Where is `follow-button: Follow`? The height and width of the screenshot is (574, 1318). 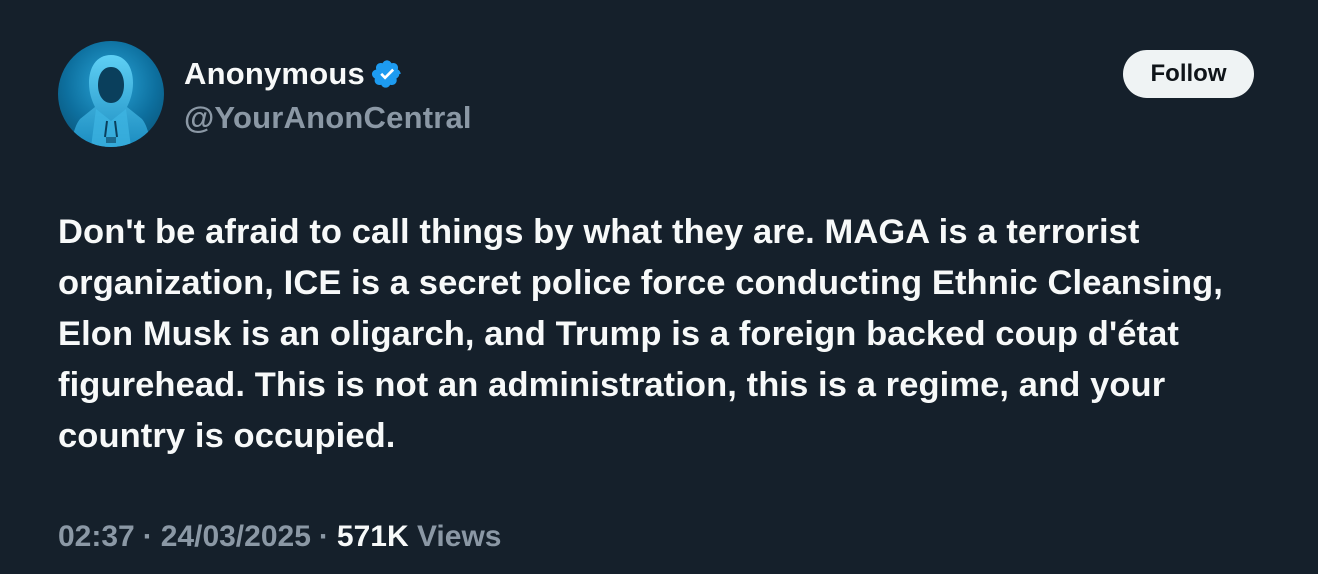
follow-button: Follow is located at coordinates (1188, 74).